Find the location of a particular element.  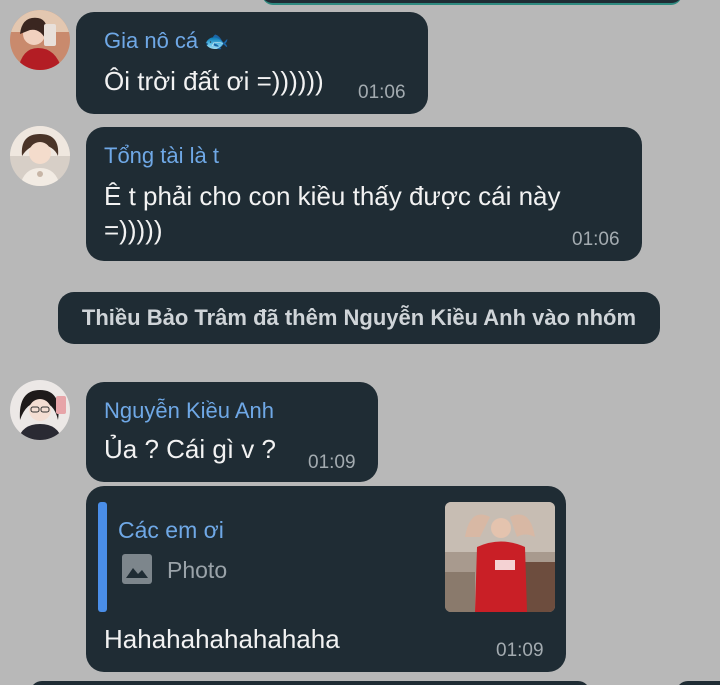

message-text: Ủa ? Cái gì v ? is located at coordinates (190, 449).